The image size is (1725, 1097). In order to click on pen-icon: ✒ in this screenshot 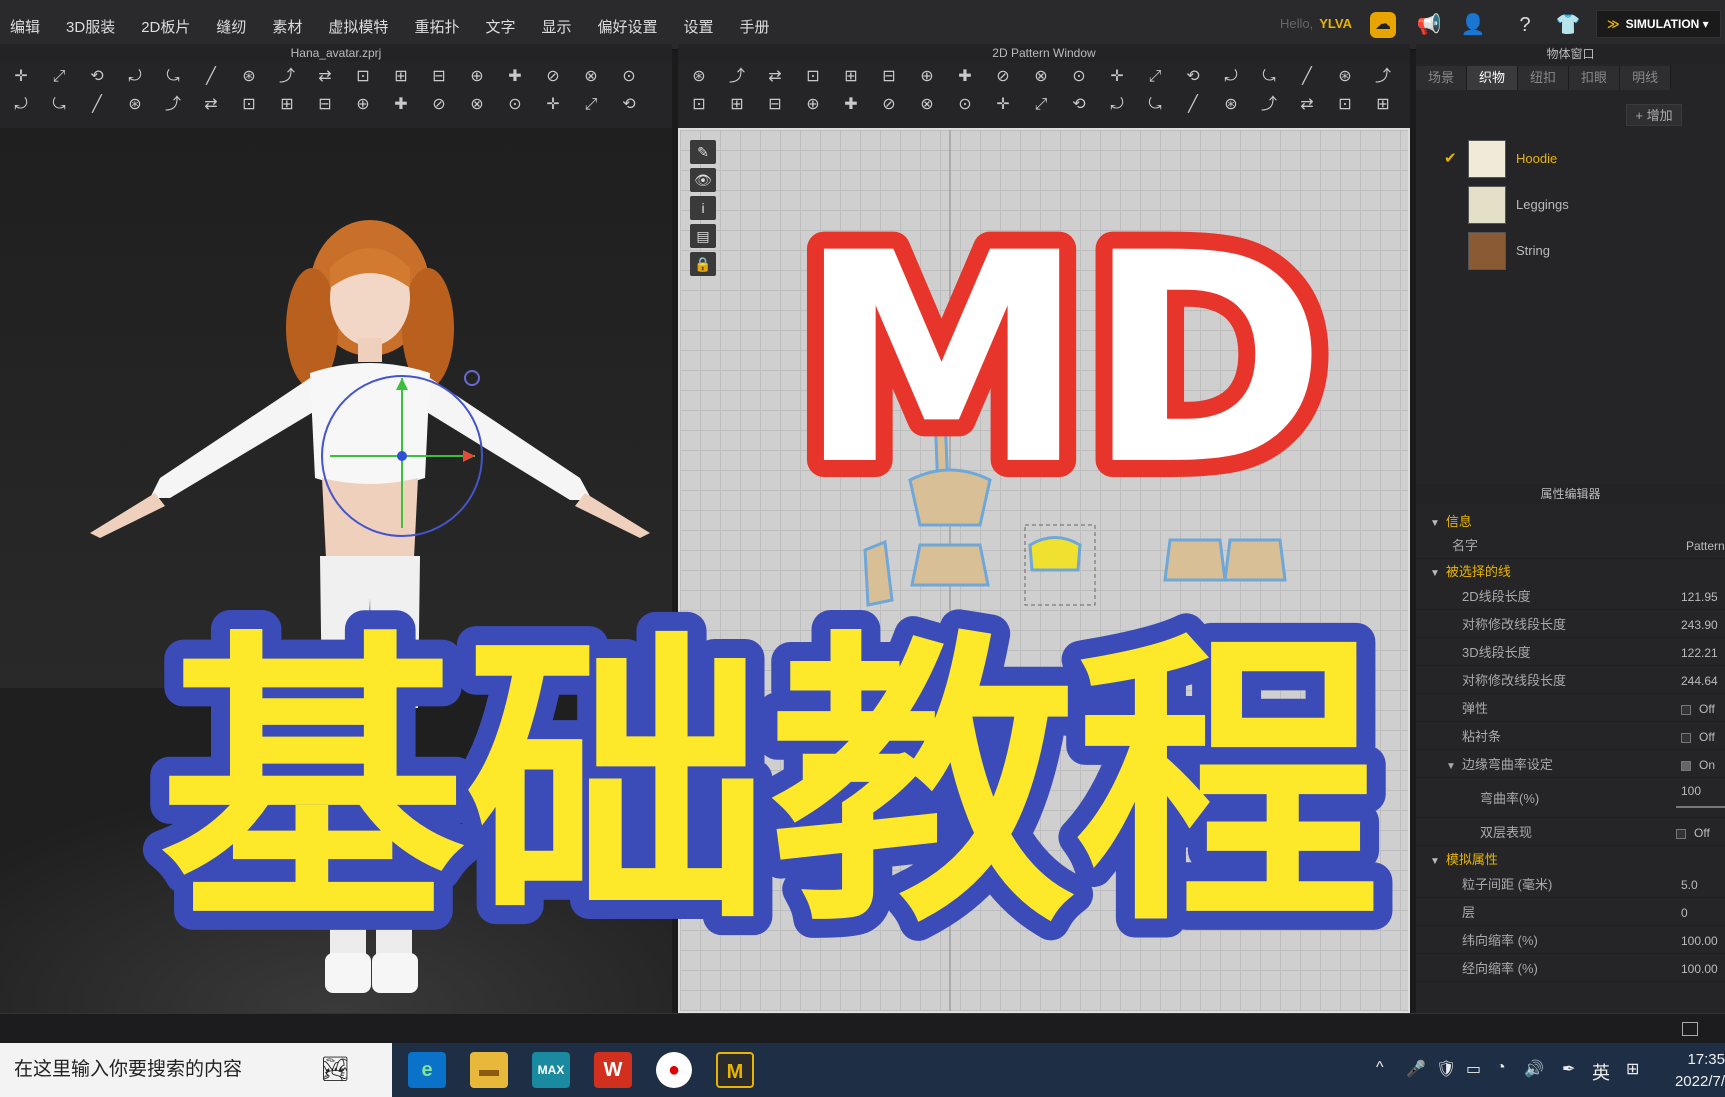, I will do `click(1568, 1069)`.